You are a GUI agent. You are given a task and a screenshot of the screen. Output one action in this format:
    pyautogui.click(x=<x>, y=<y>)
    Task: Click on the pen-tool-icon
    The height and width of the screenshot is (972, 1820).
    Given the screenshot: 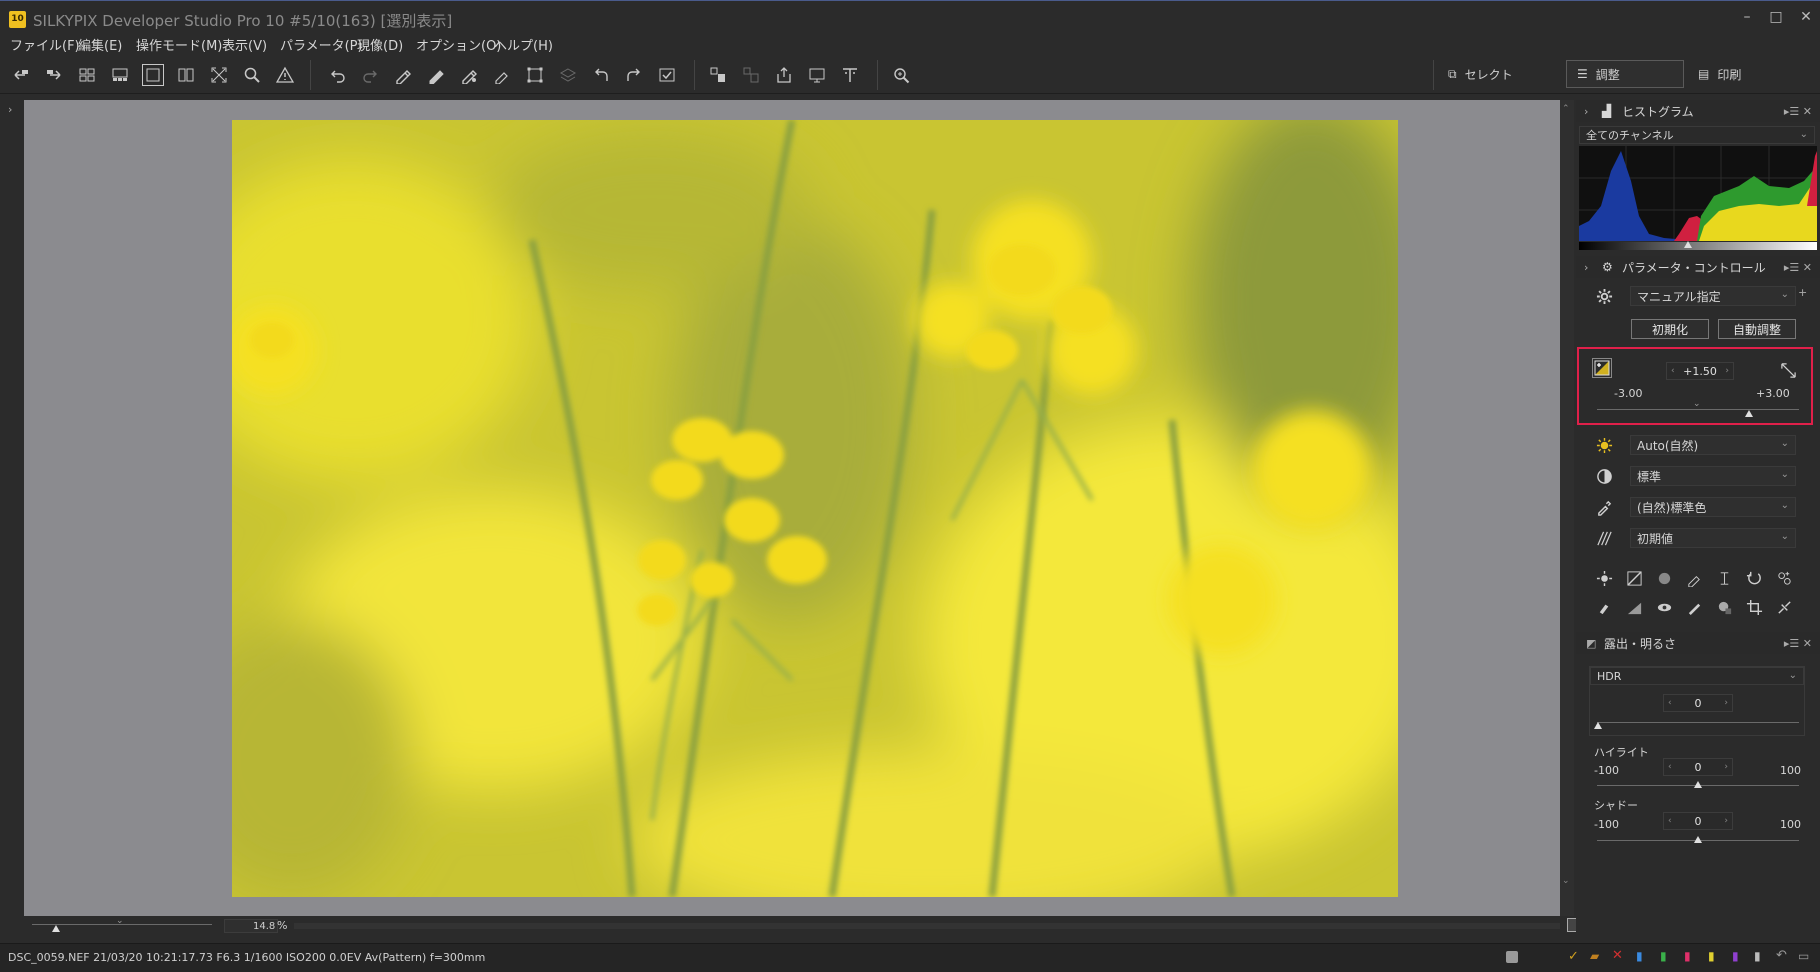 What is the action you would take?
    pyautogui.click(x=1694, y=578)
    